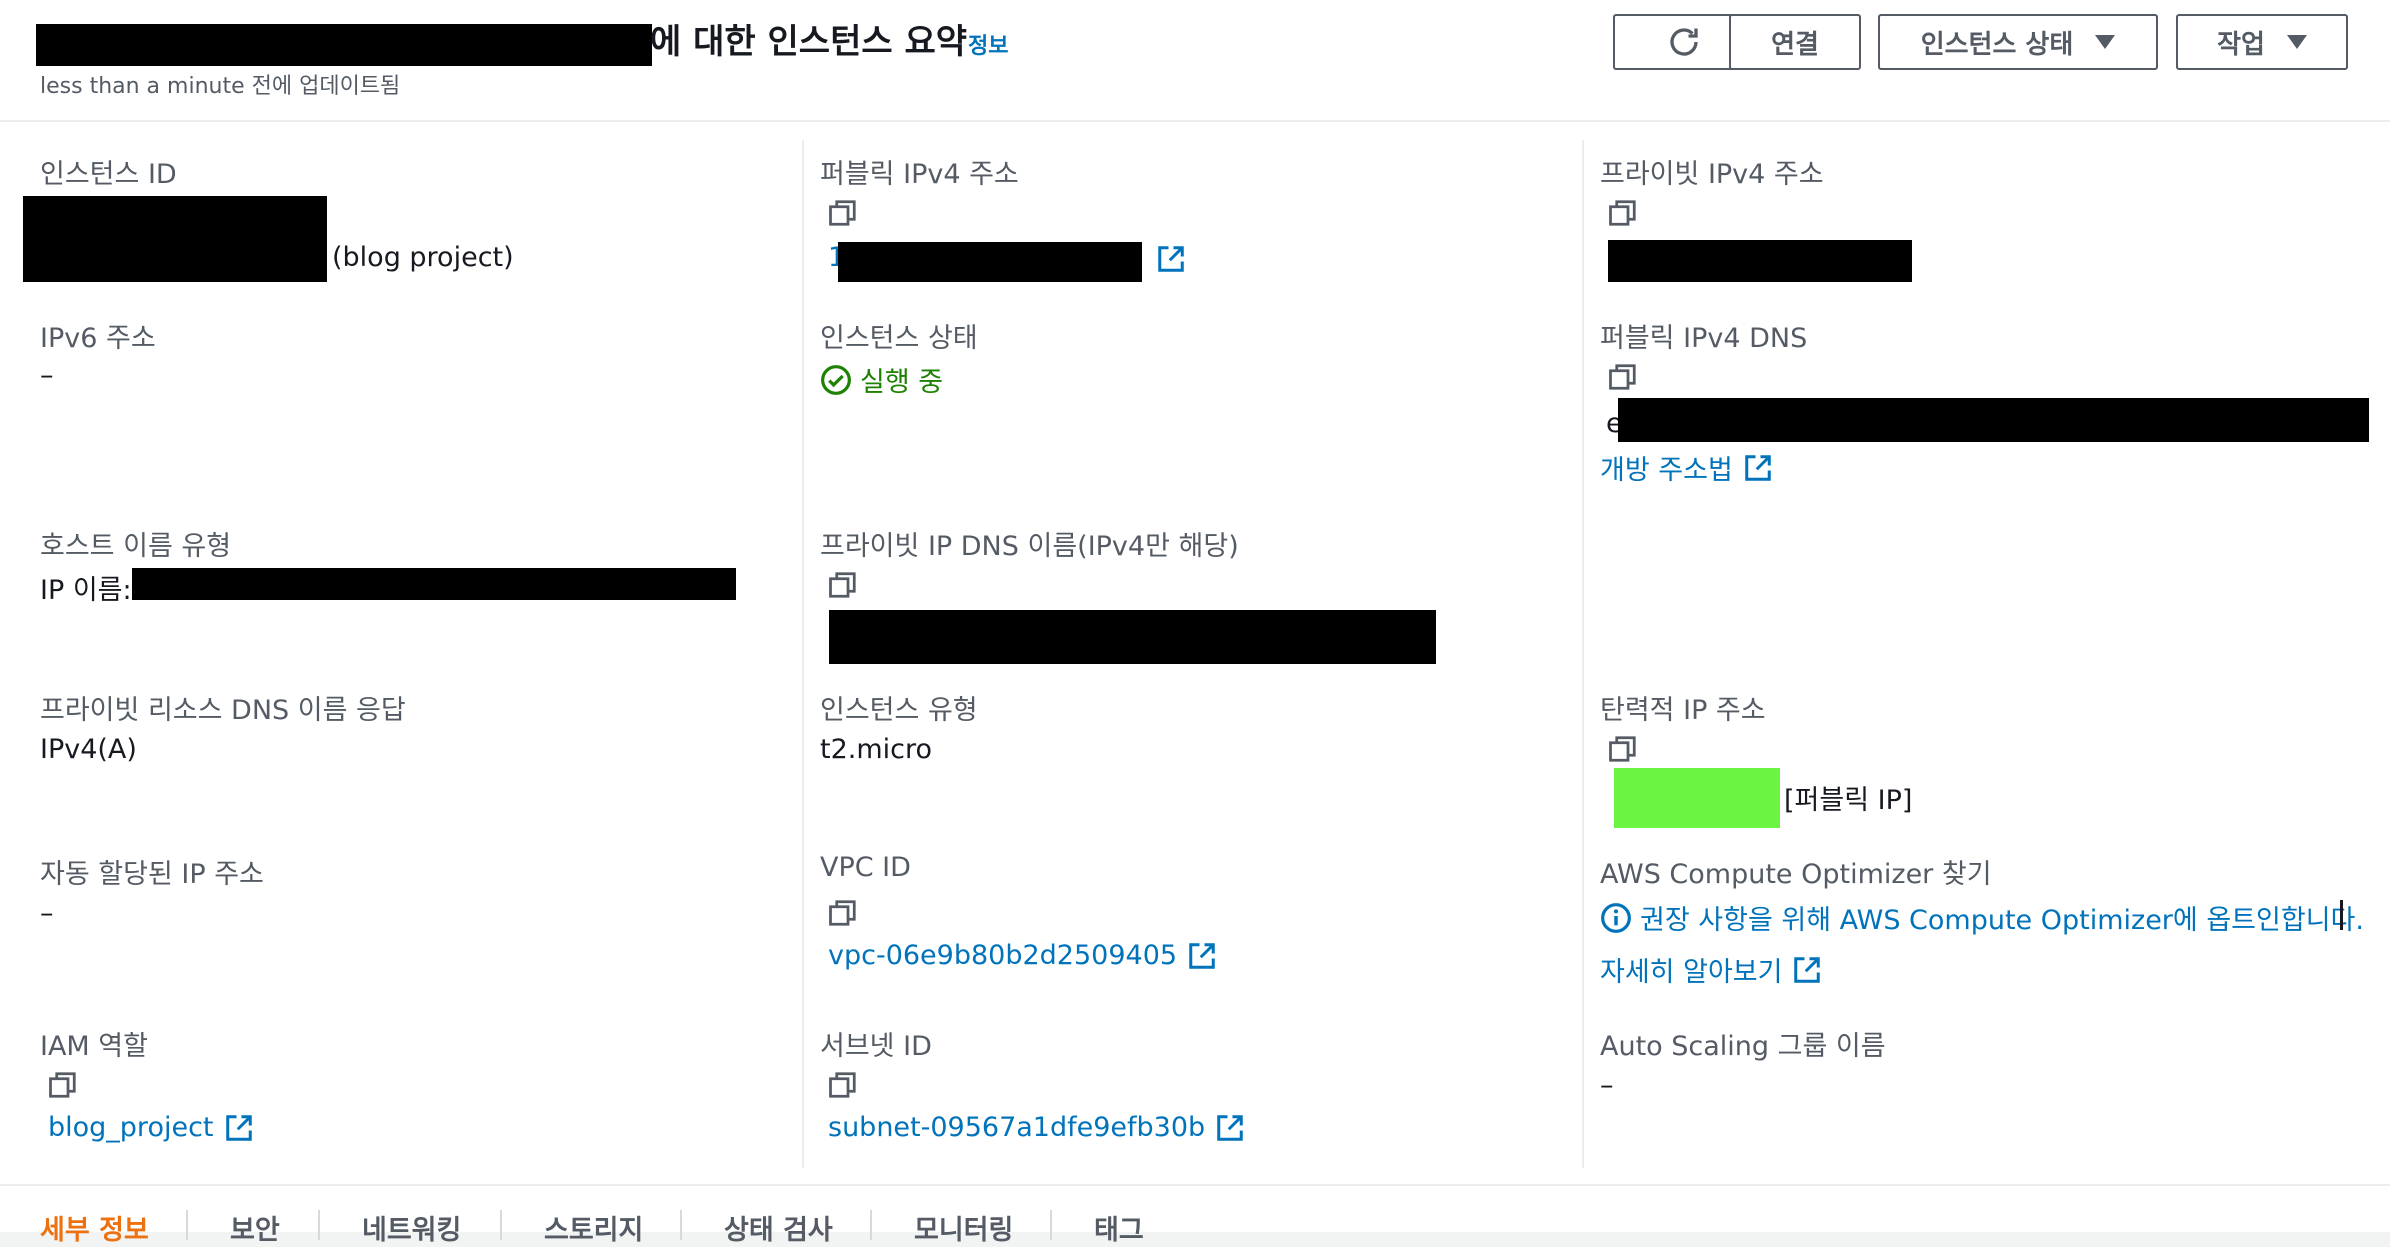 The width and height of the screenshot is (2390, 1247). I want to click on open-address-label: 개방 주소법, so click(1666, 470).